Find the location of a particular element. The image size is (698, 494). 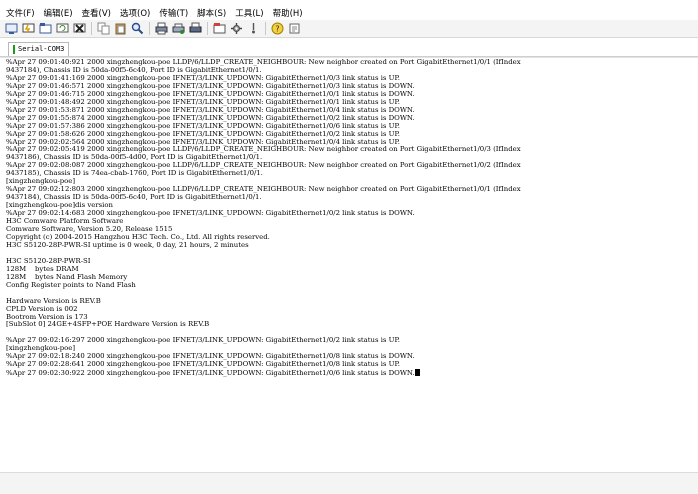

terminal-line: H3C Comware Platform Software is located at coordinates (65, 221).